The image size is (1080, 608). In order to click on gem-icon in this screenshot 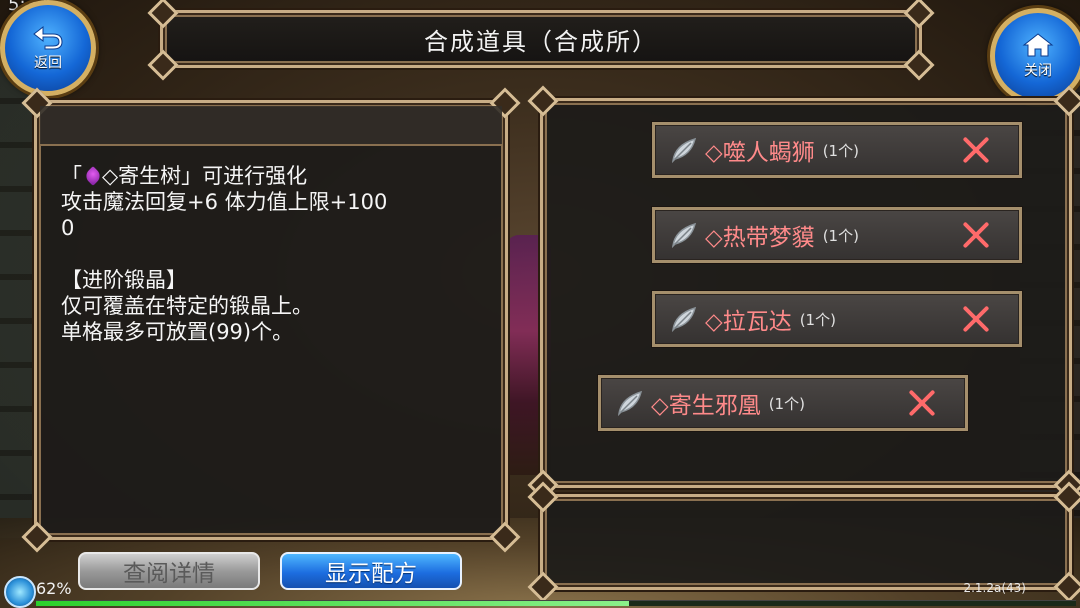, I will do `click(93, 176)`.